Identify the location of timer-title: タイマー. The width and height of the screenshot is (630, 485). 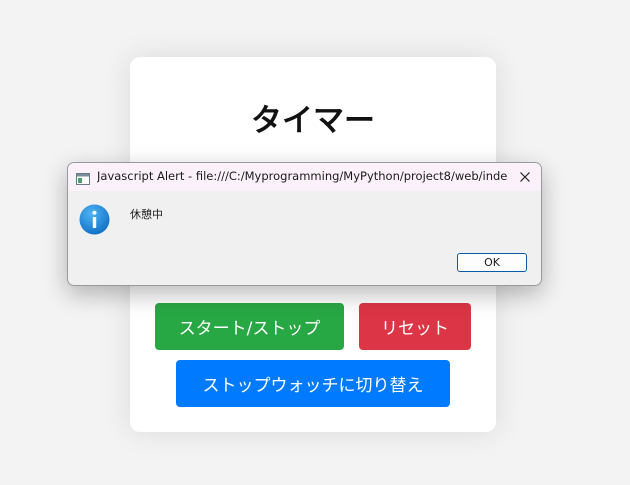
(313, 121).